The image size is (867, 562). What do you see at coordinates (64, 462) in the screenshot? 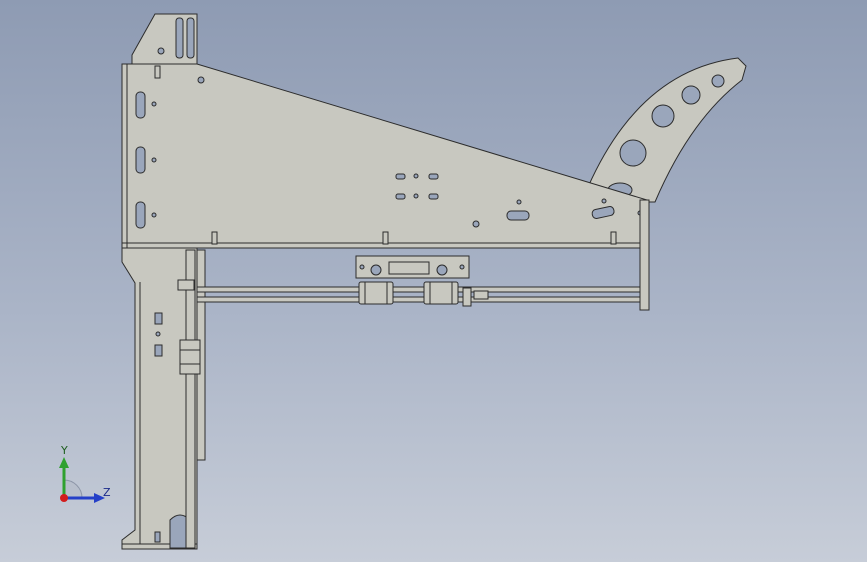
I see `y-axis-arrowhead` at bounding box center [64, 462].